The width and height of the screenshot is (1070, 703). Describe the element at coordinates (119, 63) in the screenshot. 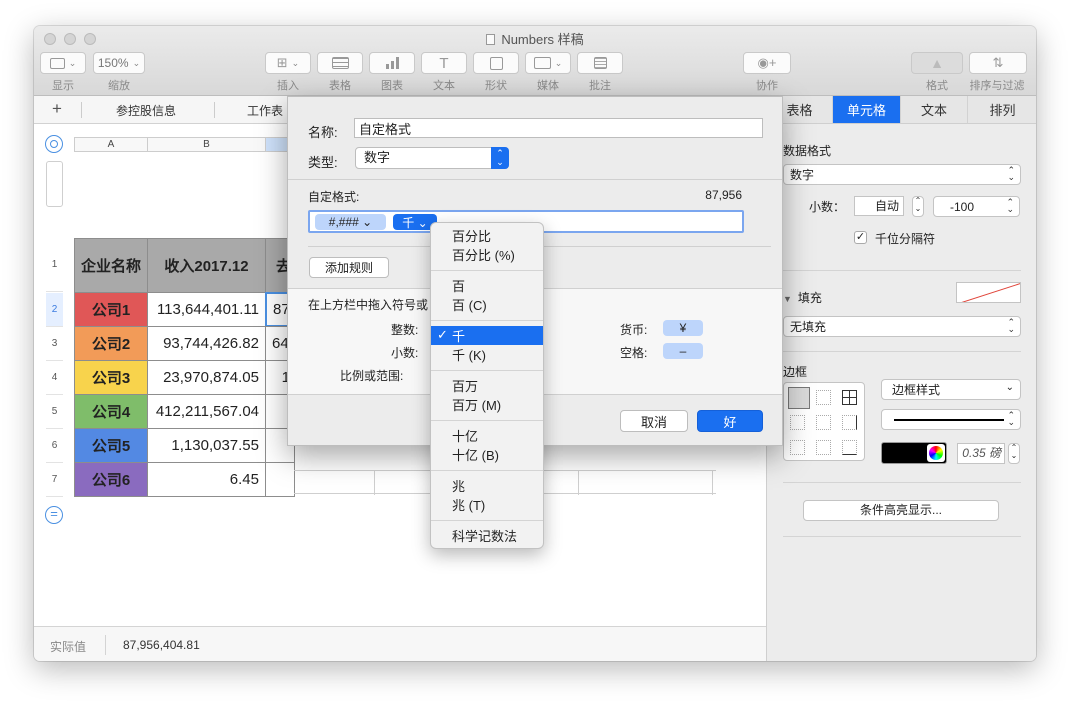

I see `zoom-select: 150% ⌄` at that location.